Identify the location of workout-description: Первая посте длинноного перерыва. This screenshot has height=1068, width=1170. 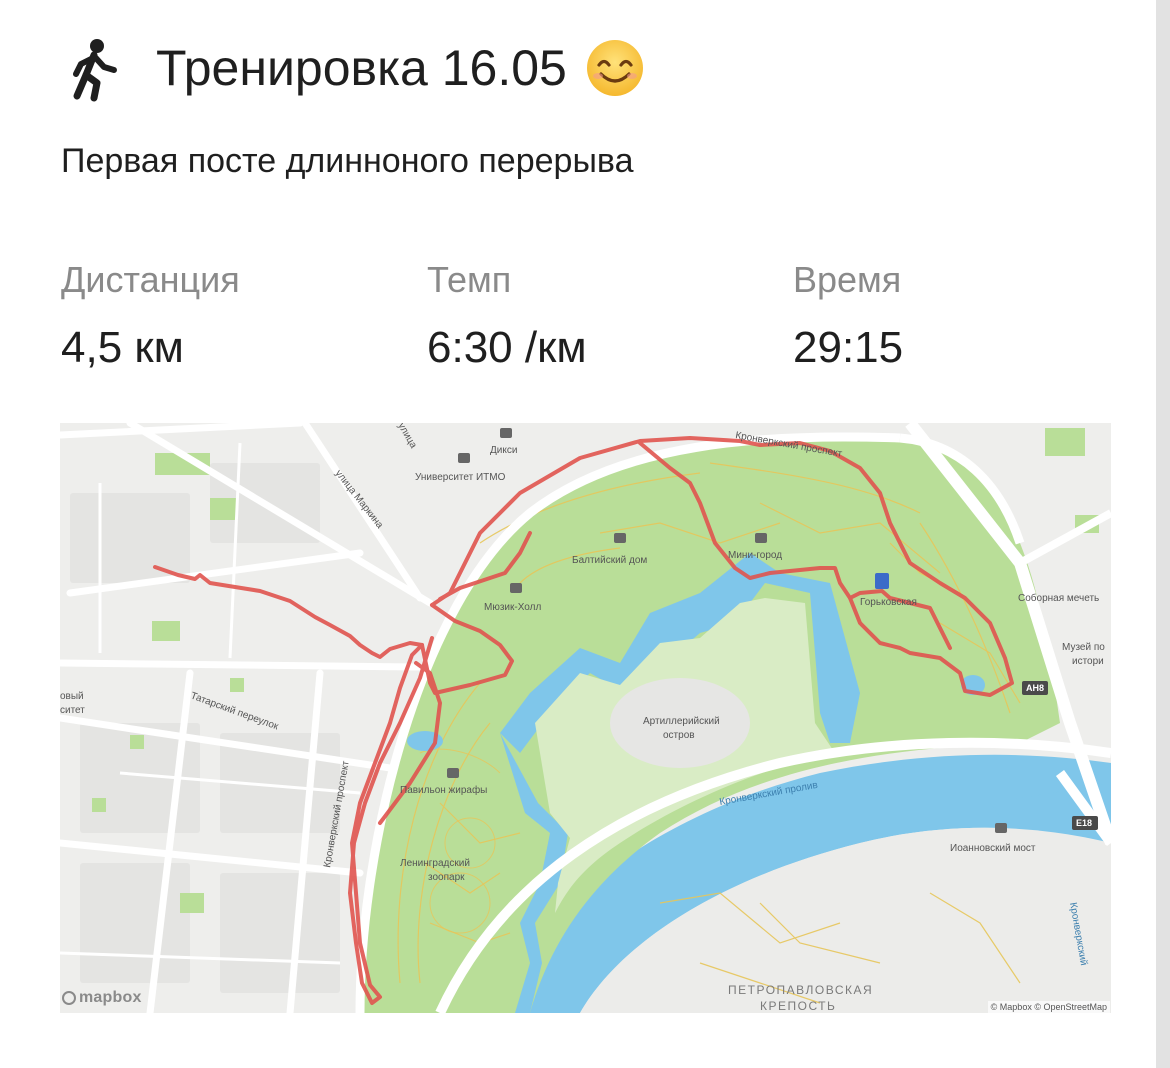
(347, 161).